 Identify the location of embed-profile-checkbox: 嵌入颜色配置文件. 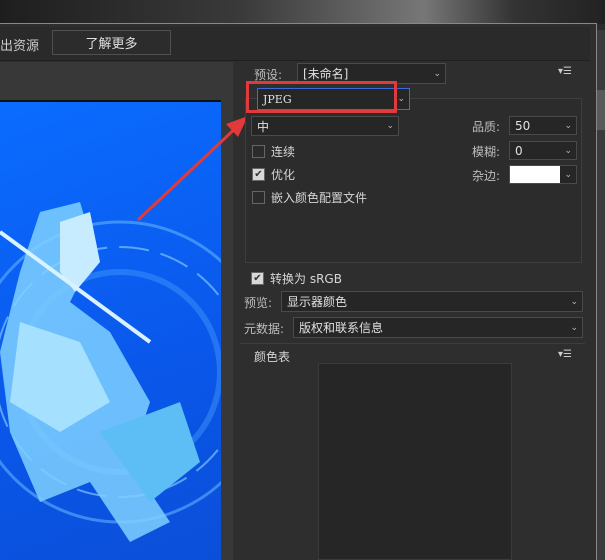
(309, 197).